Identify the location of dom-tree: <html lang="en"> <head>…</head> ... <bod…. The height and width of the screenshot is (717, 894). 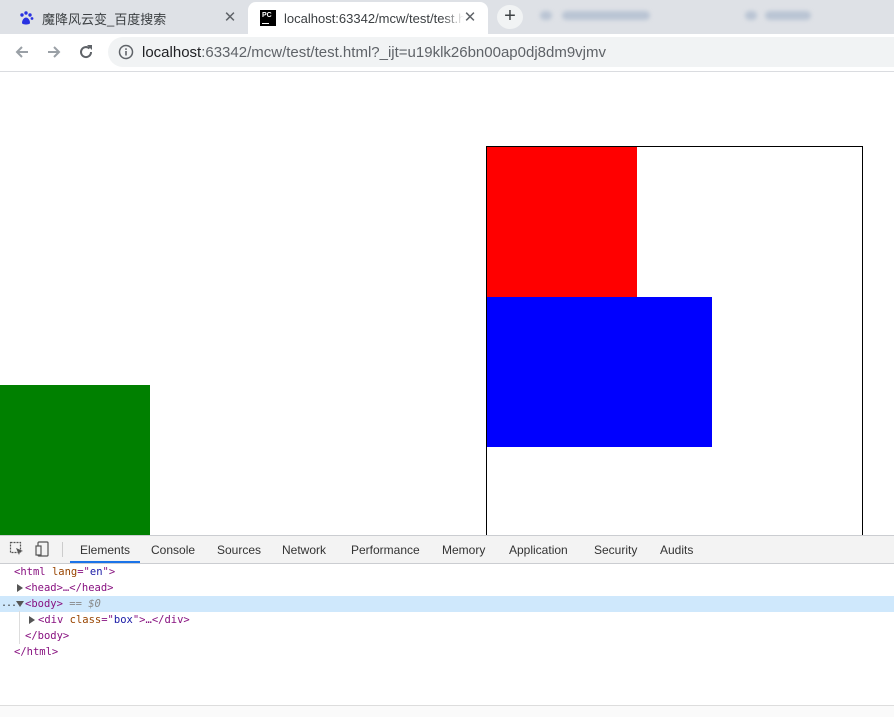
(447, 612).